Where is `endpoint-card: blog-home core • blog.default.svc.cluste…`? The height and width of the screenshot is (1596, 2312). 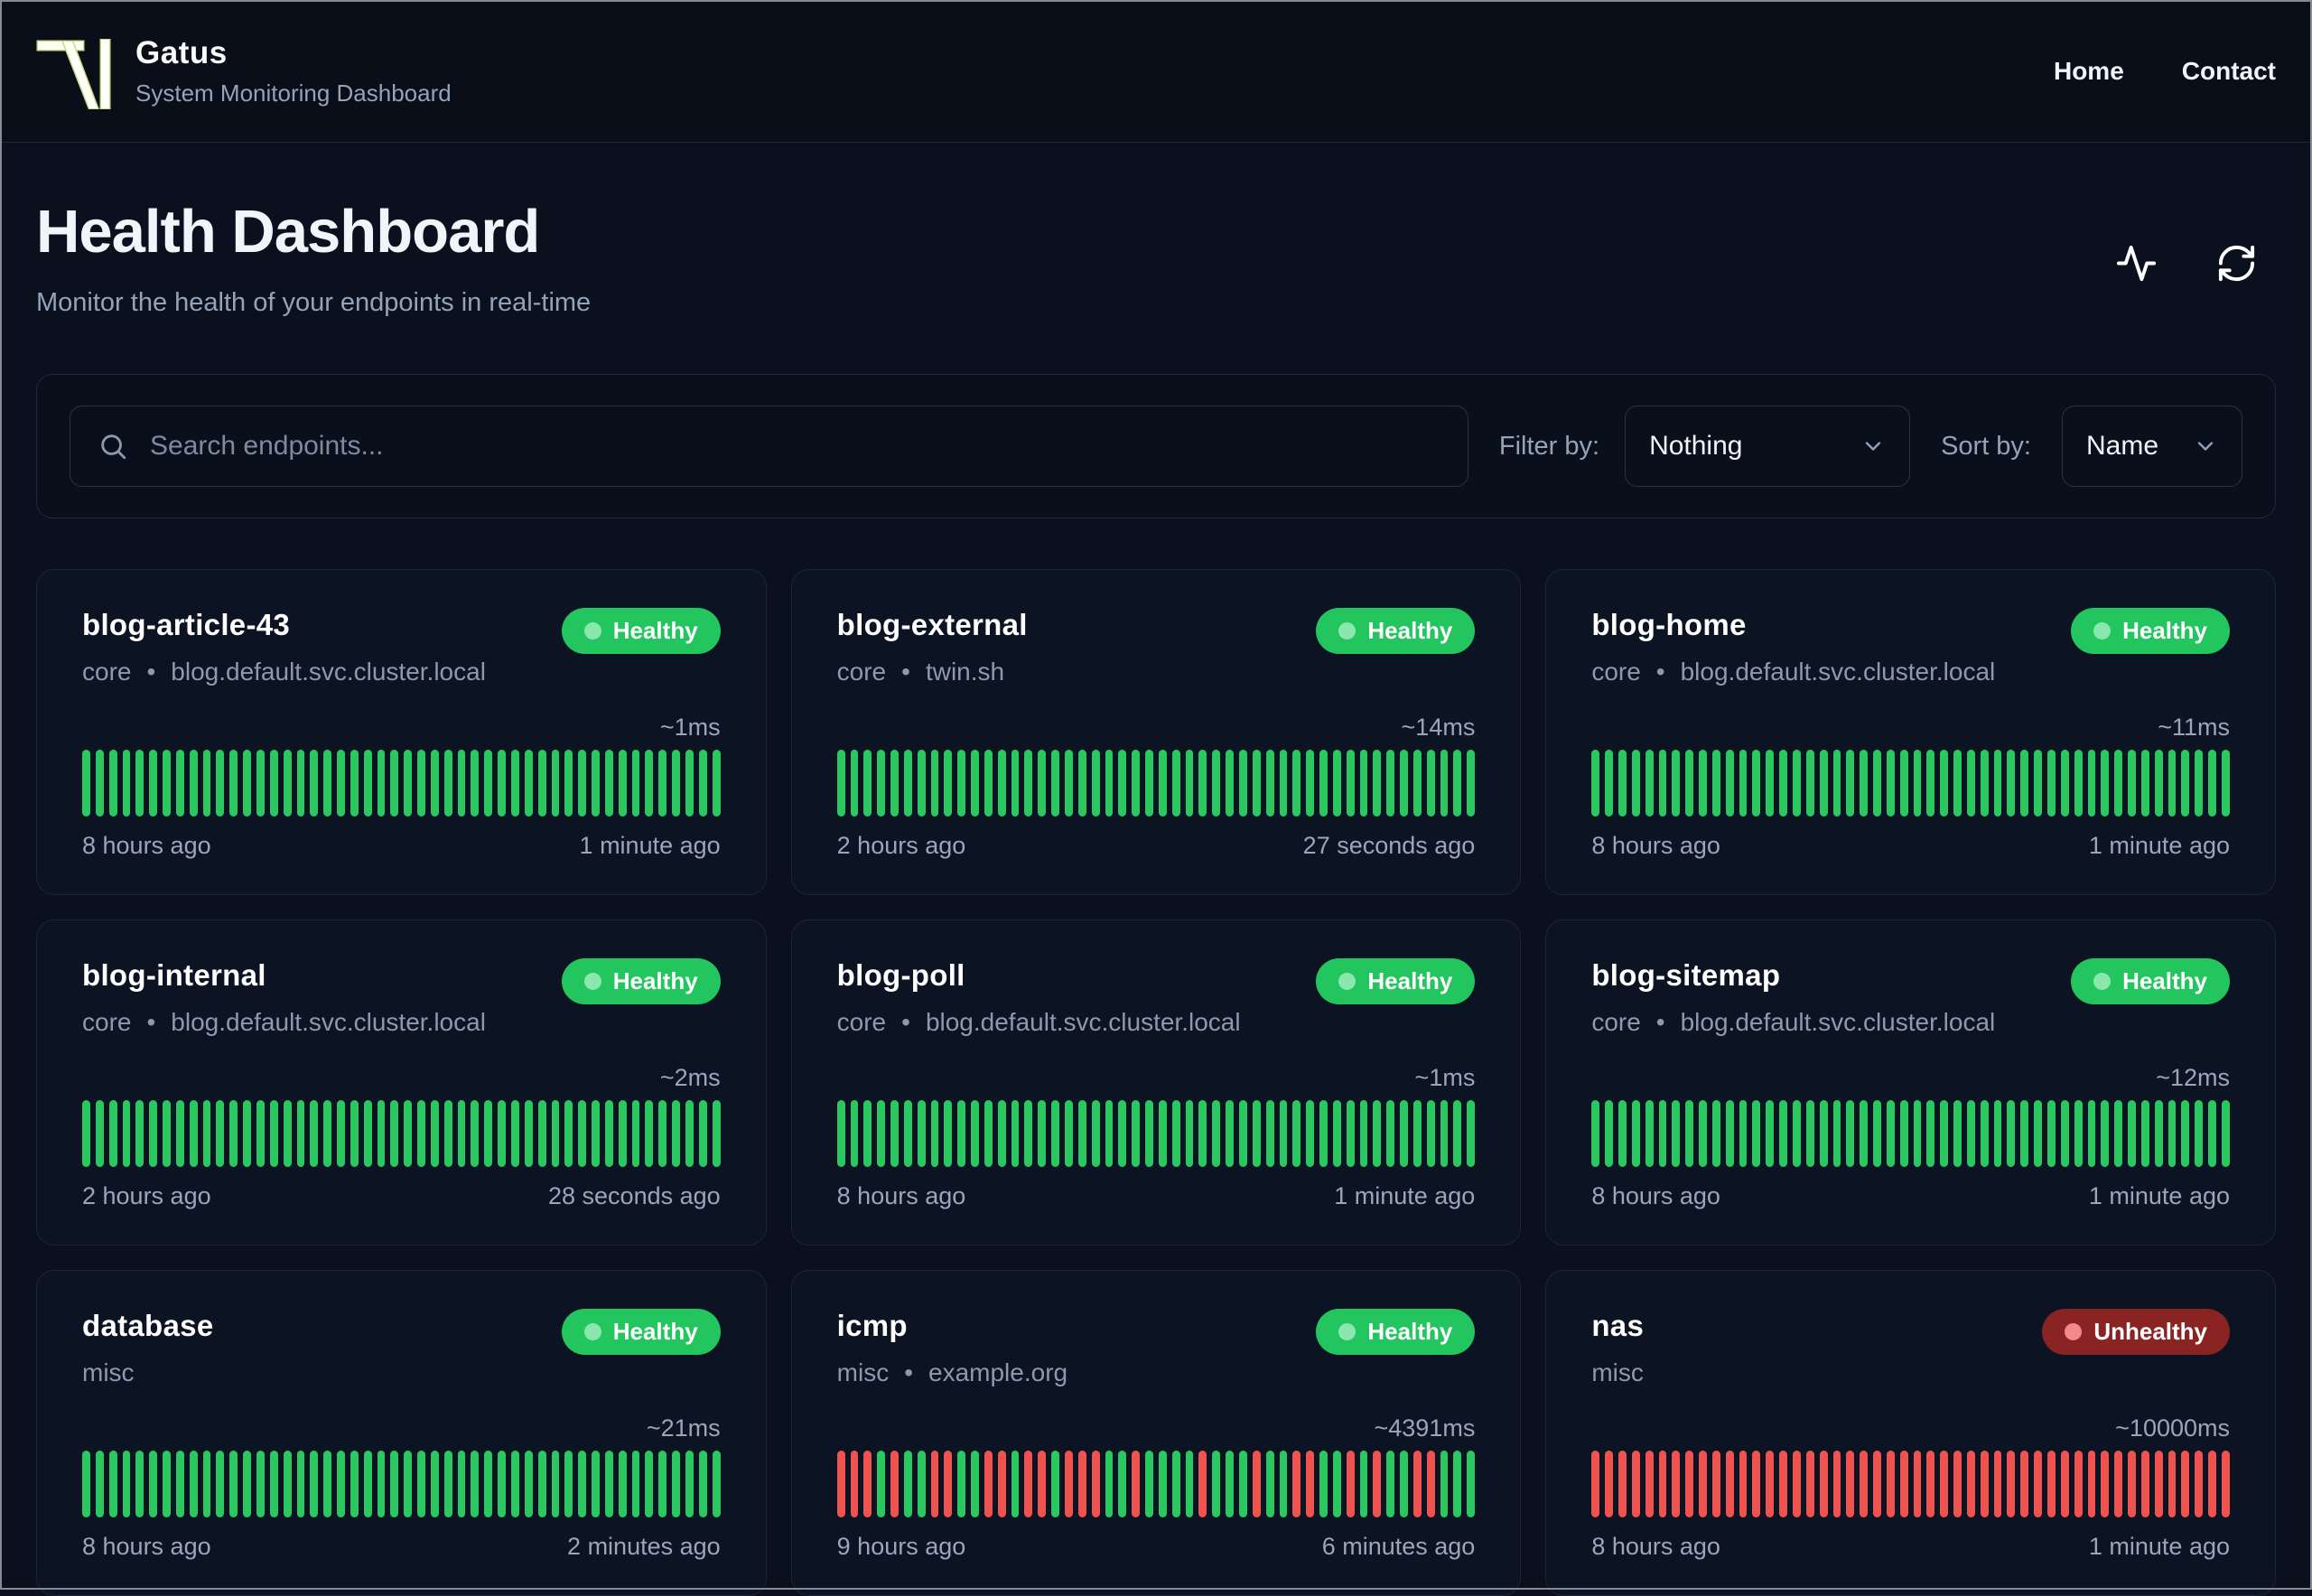 endpoint-card: blog-home core • blog.default.svc.cluste… is located at coordinates (1910, 732).